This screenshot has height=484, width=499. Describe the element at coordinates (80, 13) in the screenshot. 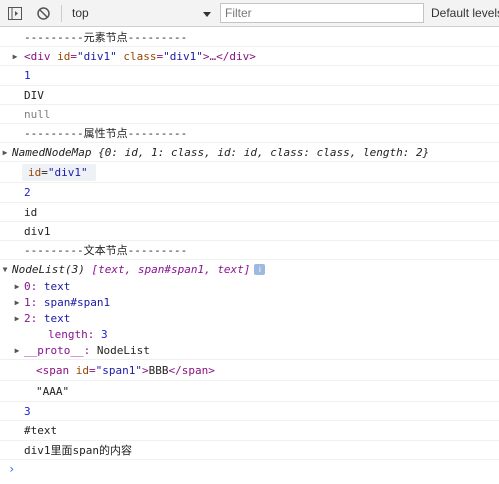

I see `context-label: top` at that location.